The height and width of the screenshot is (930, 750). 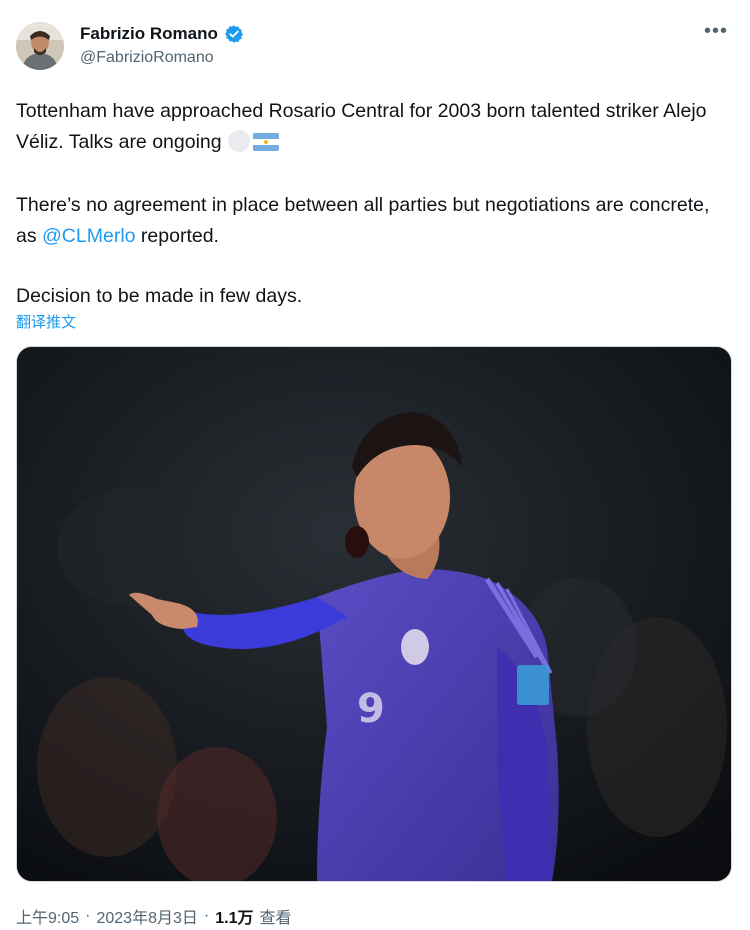 I want to click on tweet-meta: 上午9:05 · 2023年8月3日 · 1.1万 查看, so click(x=153, y=916).